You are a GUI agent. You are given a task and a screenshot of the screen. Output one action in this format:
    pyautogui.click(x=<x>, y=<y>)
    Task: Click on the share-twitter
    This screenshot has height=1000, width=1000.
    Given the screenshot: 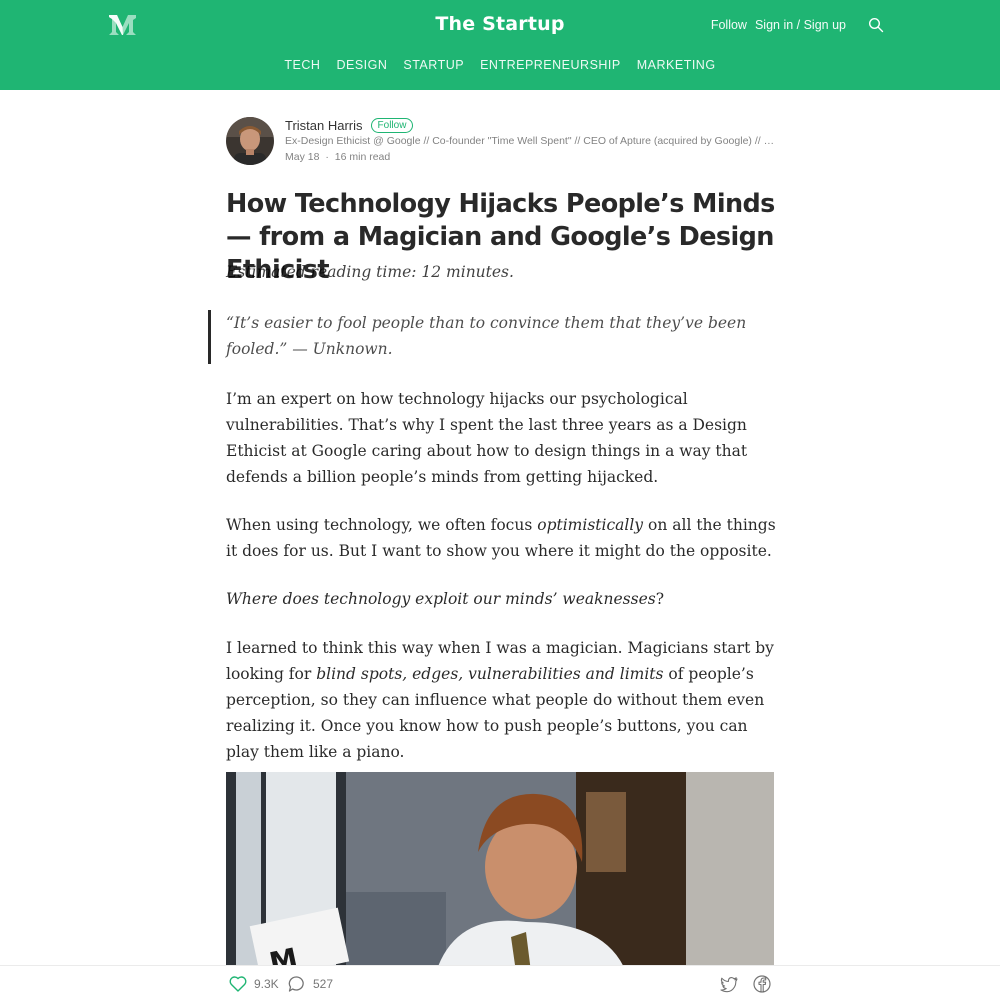 What is the action you would take?
    pyautogui.click(x=729, y=984)
    